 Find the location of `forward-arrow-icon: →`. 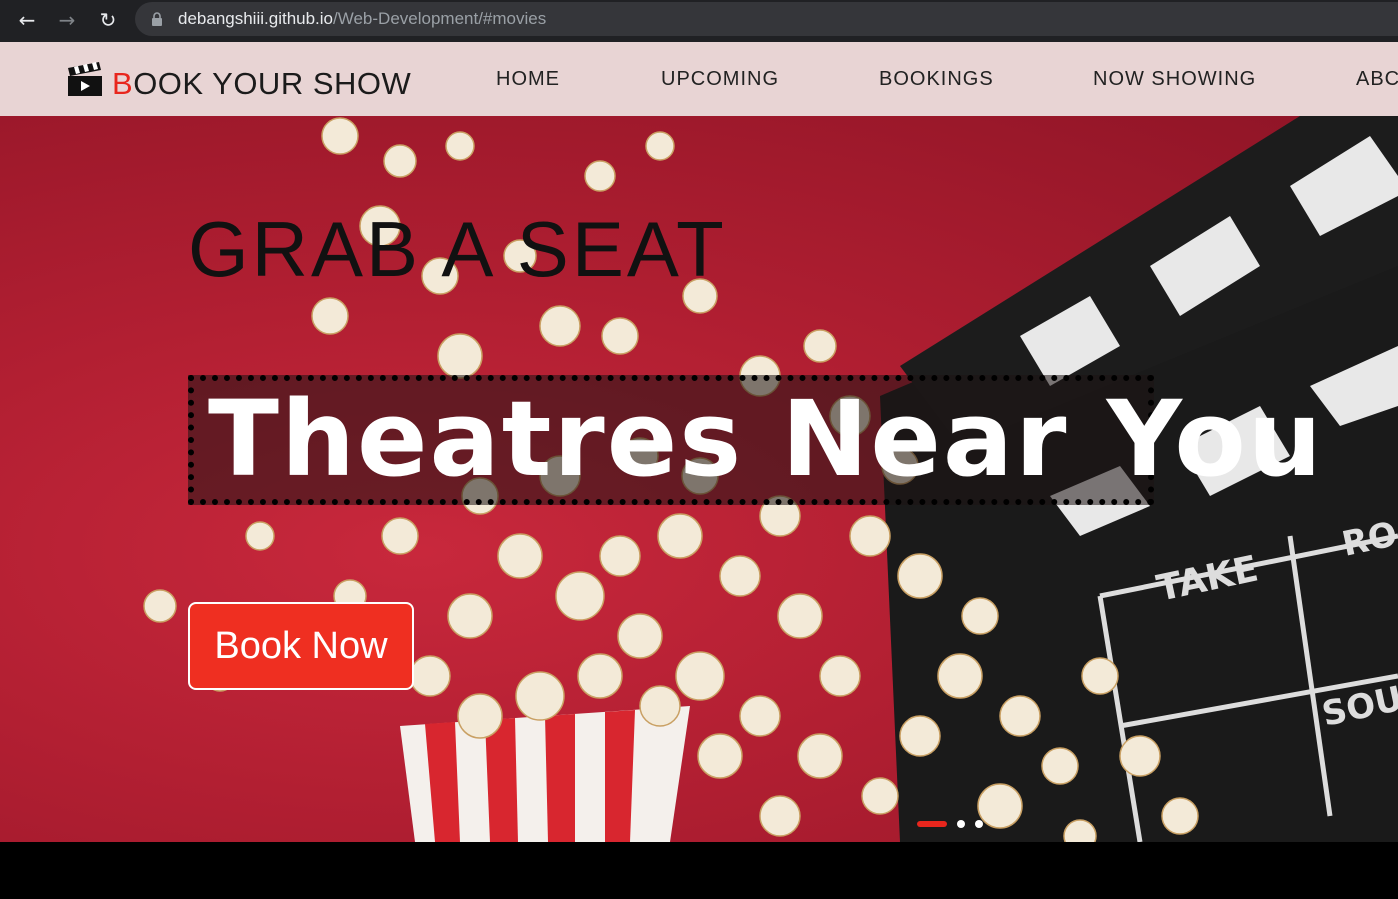

forward-arrow-icon: → is located at coordinates (67, 20).